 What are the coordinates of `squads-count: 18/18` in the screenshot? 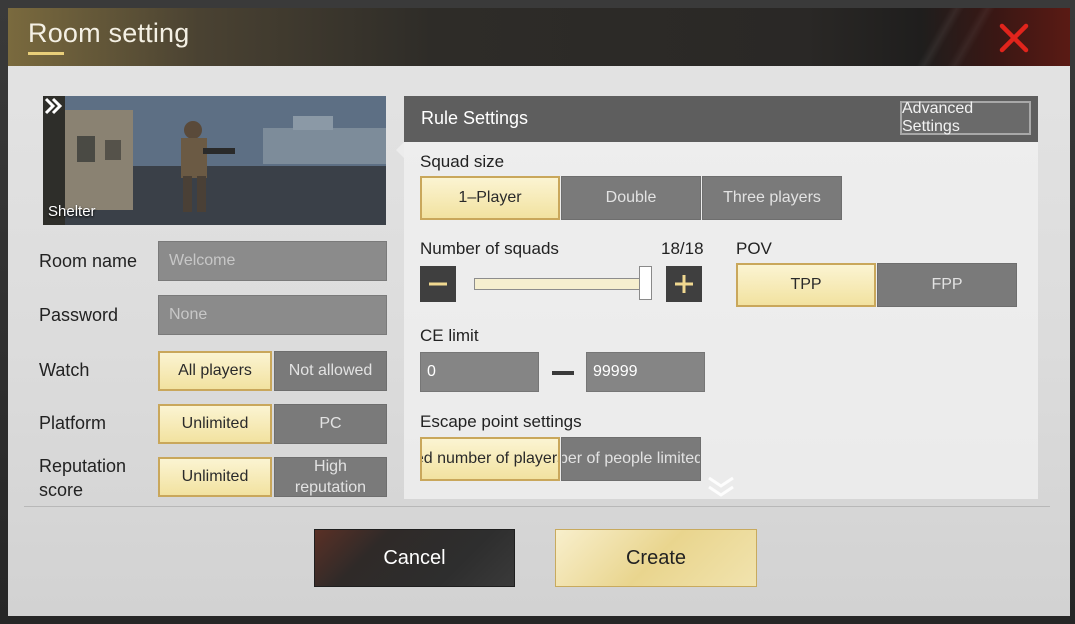 It's located at (682, 248).